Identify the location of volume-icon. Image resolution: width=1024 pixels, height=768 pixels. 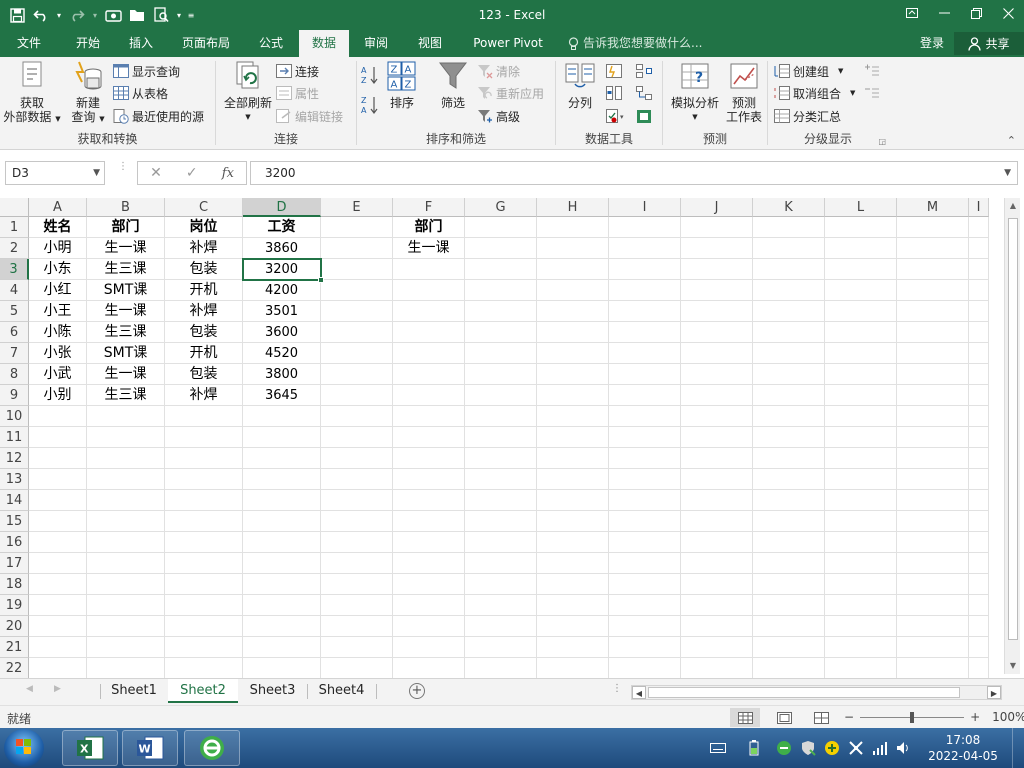
(904, 748).